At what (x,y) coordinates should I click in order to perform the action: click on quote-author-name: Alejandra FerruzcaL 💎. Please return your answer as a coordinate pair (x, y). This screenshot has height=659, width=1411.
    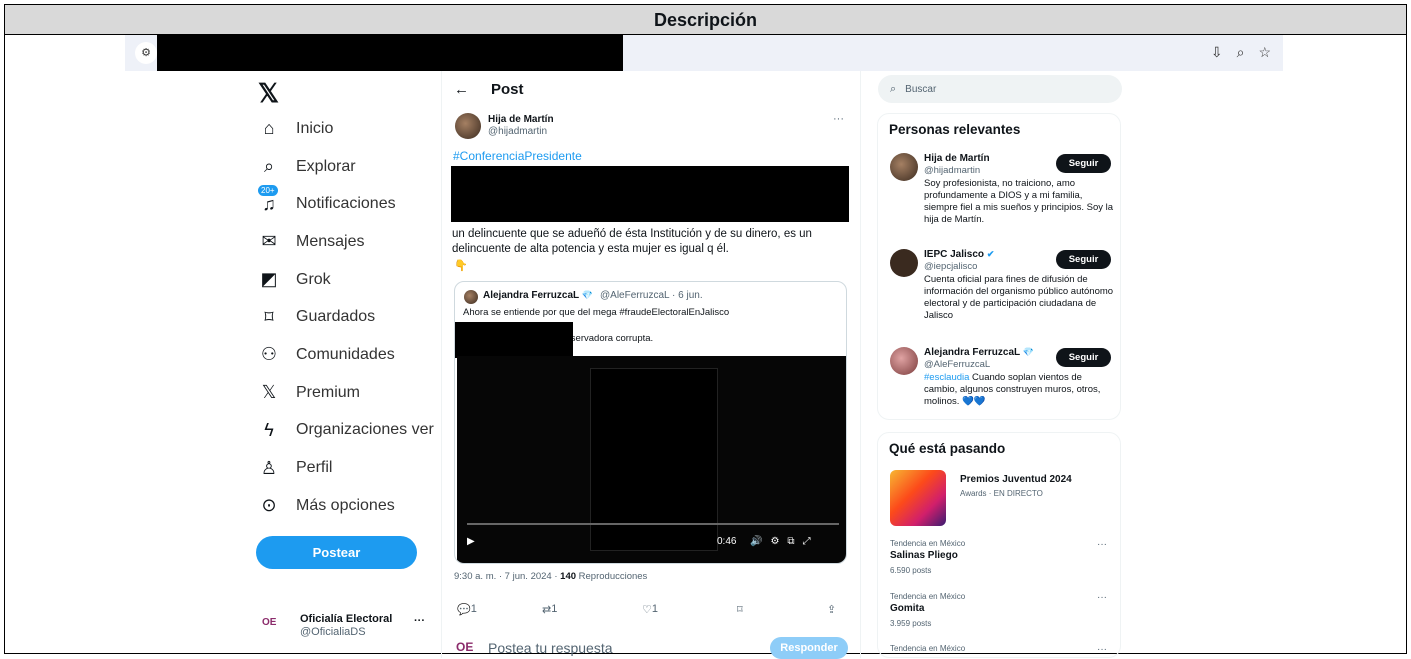
    Looking at the image, I should click on (538, 295).